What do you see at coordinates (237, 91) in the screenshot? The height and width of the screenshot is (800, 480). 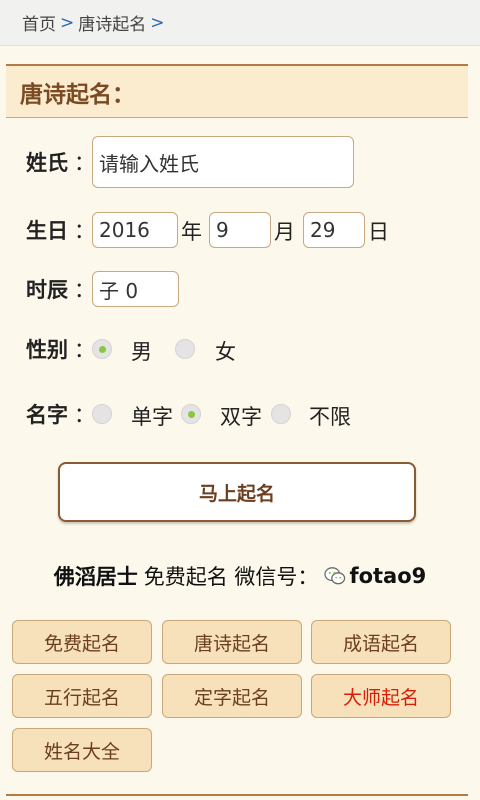 I see `section-title: 唐诗起名：` at bounding box center [237, 91].